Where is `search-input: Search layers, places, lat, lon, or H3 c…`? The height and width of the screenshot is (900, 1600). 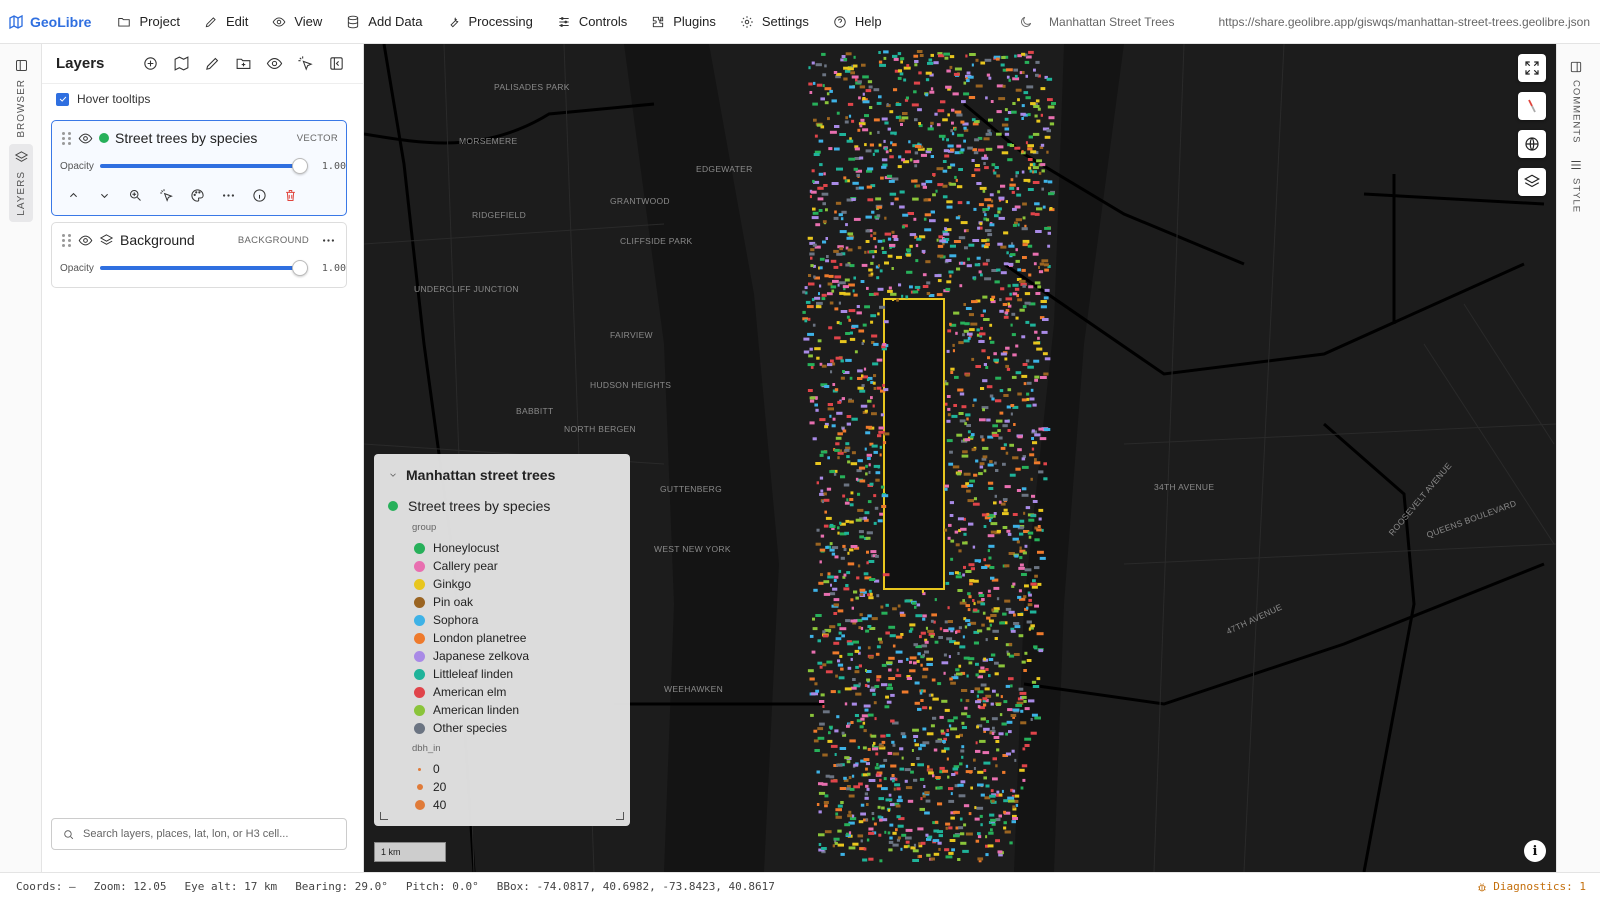
search-input: Search layers, places, lat, lon, or H3 c… is located at coordinates (185, 834).